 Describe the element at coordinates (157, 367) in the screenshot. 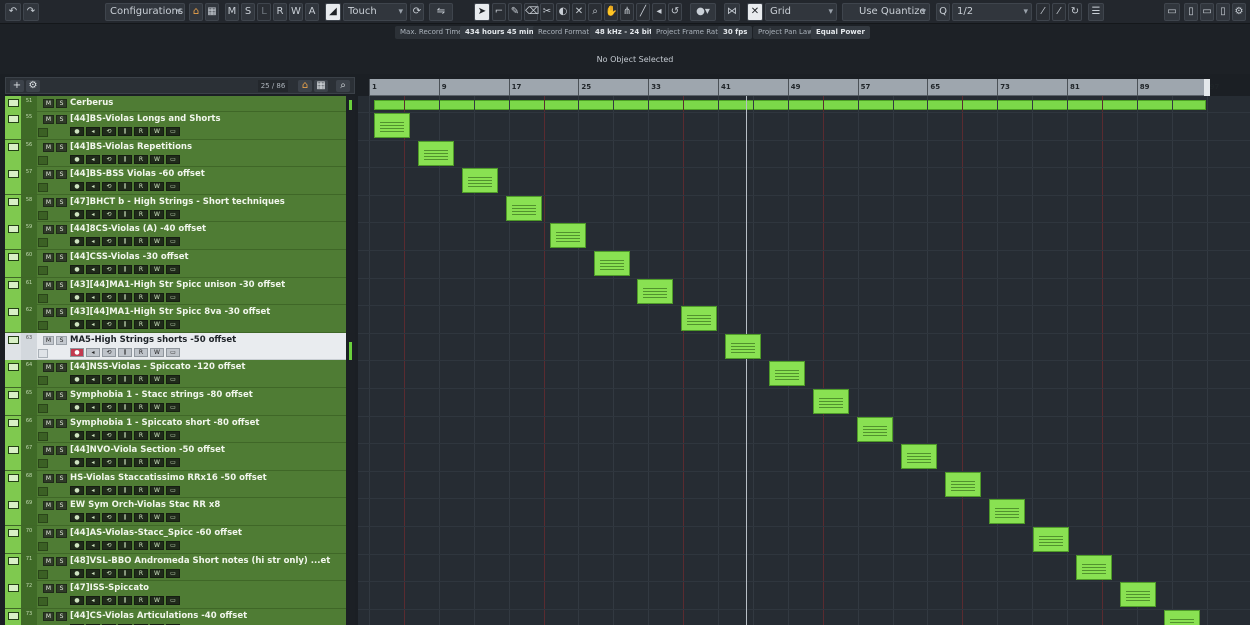

I see `track-name: [44]NSS-Violas - Spiccato -120 offset` at that location.